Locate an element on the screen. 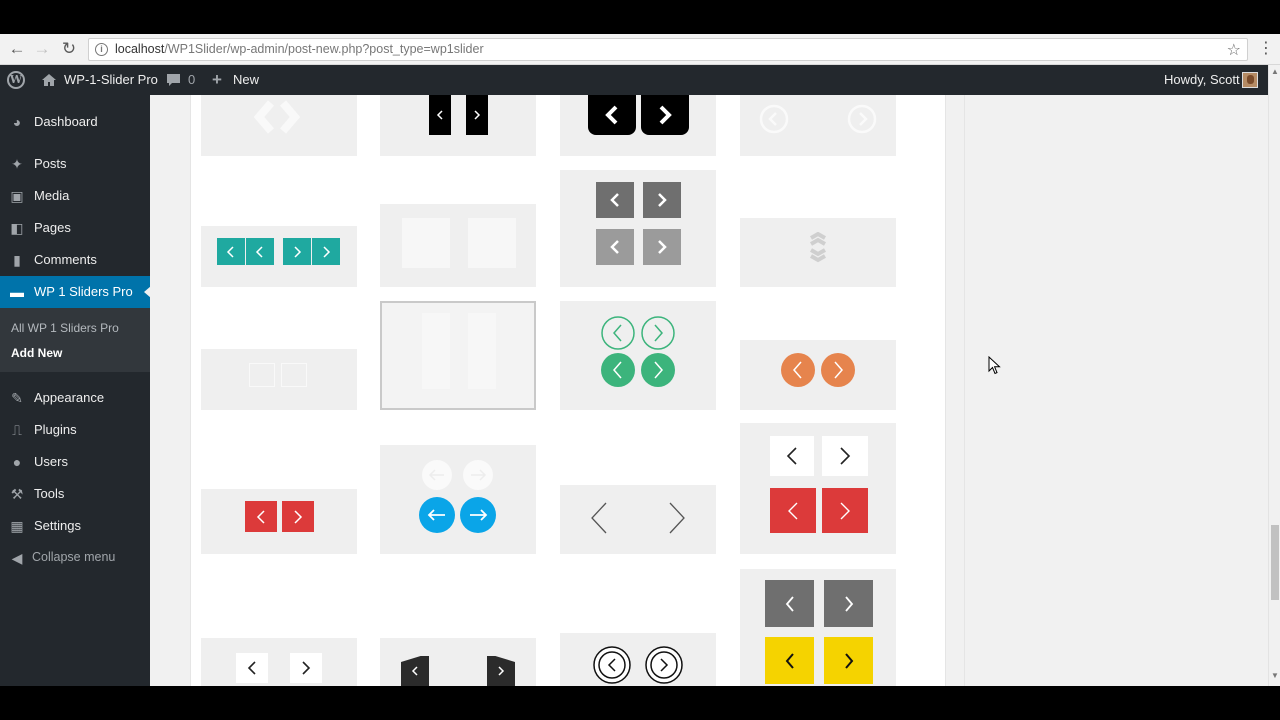 The image size is (1280, 720). sidebar-item-media: ▣ Media is located at coordinates (75, 196).